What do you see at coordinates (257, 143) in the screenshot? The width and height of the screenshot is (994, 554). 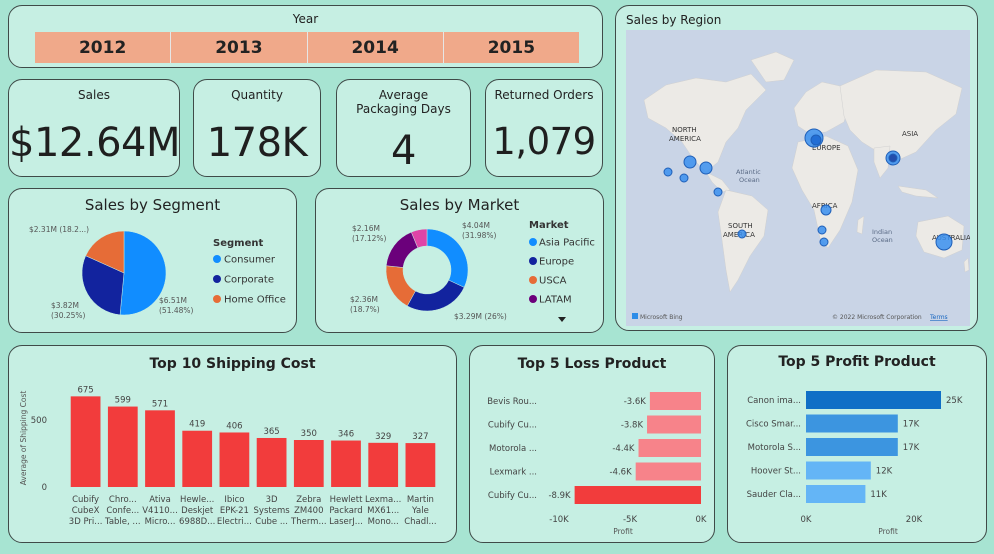 I see `quantity-kpi-value: 178K` at bounding box center [257, 143].